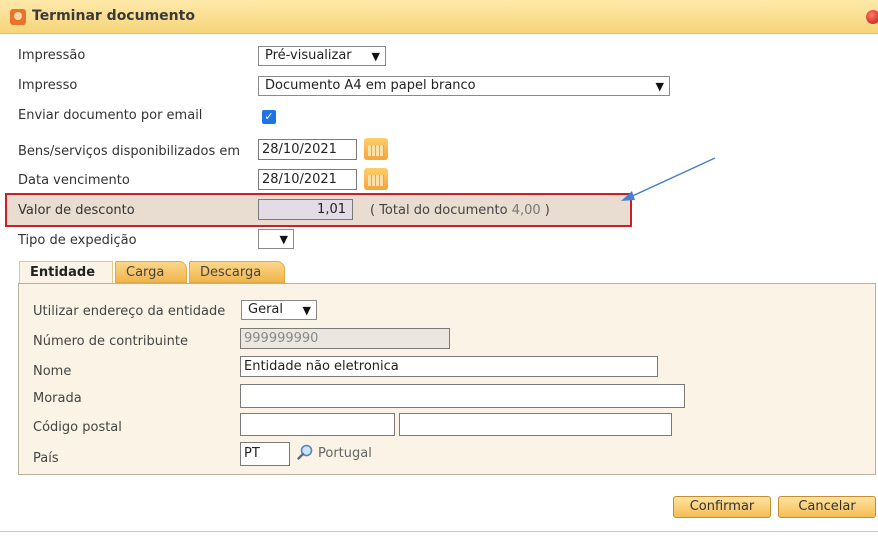 The image size is (878, 536). I want to click on impresso-value: Documento A4 em papel branco, so click(370, 85).